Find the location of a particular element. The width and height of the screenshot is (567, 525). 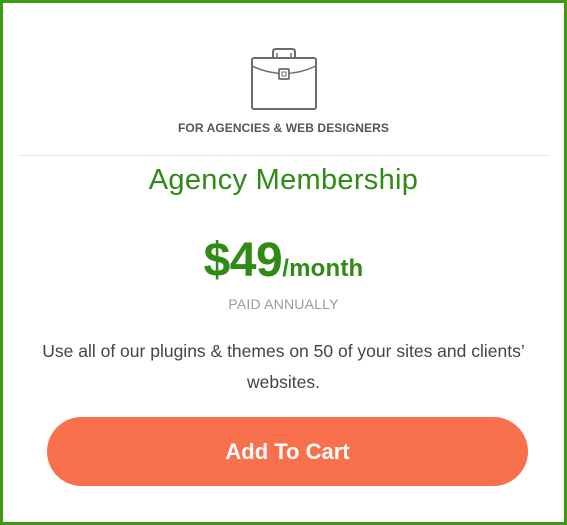

plan-audience-label: FOR AGENCIES & WEB DESIGNERS is located at coordinates (283, 128).